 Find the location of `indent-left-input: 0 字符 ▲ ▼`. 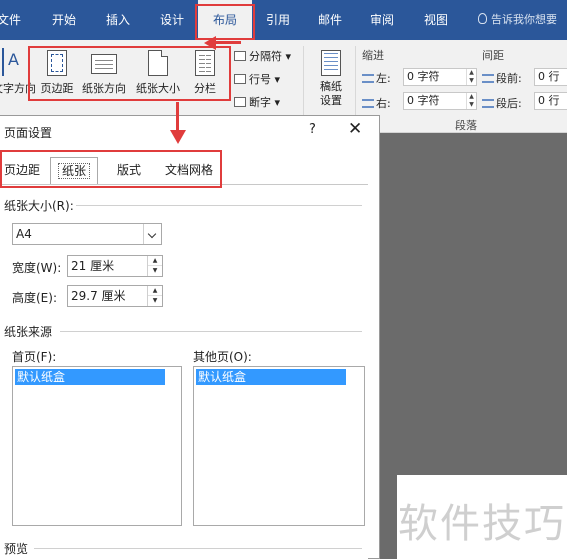

indent-left-input: 0 字符 ▲ ▼ is located at coordinates (440, 77).